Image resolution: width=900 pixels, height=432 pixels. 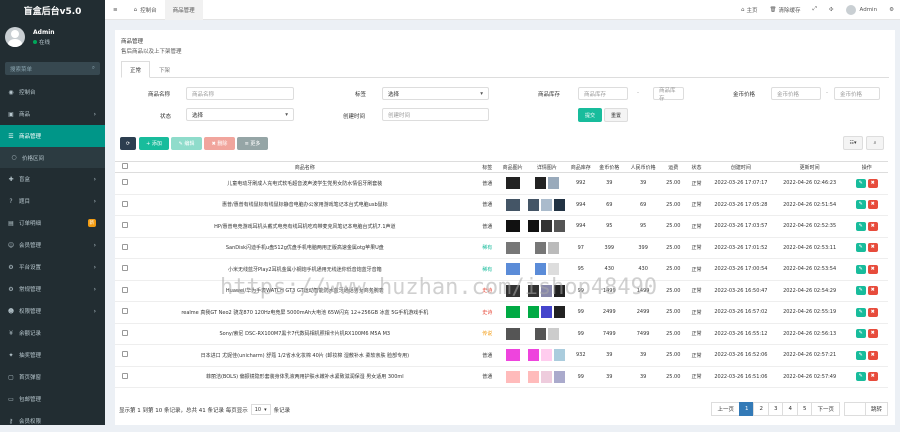 I want to click on sidebar-item-3: ○ 价格区间, so click(x=52, y=157).